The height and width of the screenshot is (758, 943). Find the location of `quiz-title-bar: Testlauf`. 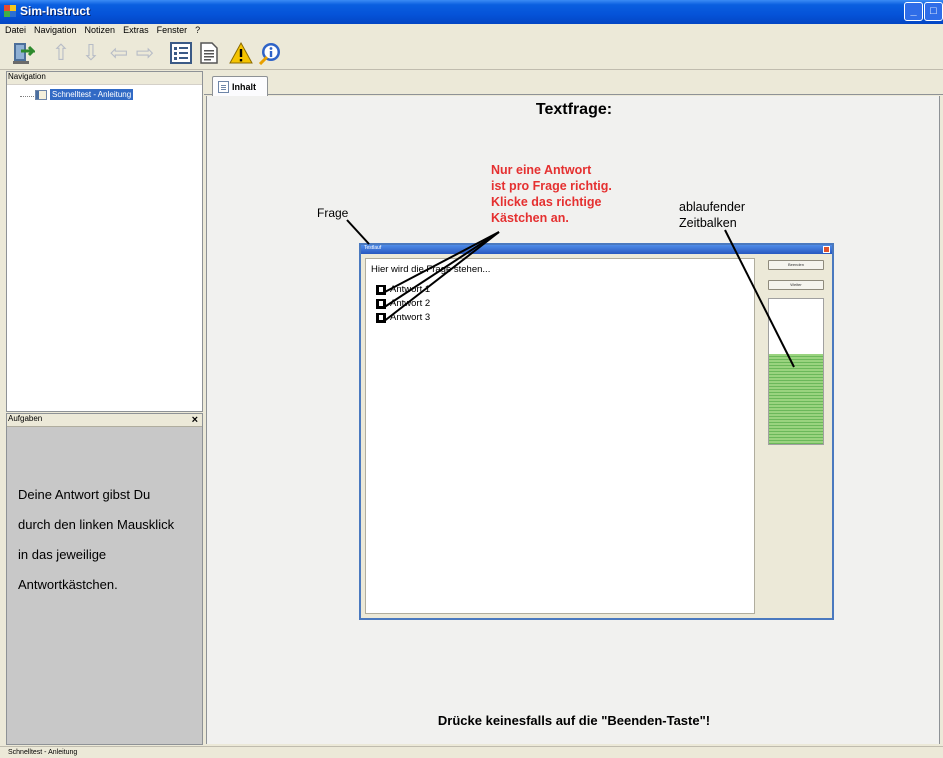

quiz-title-bar: Testlauf is located at coordinates (596, 249).